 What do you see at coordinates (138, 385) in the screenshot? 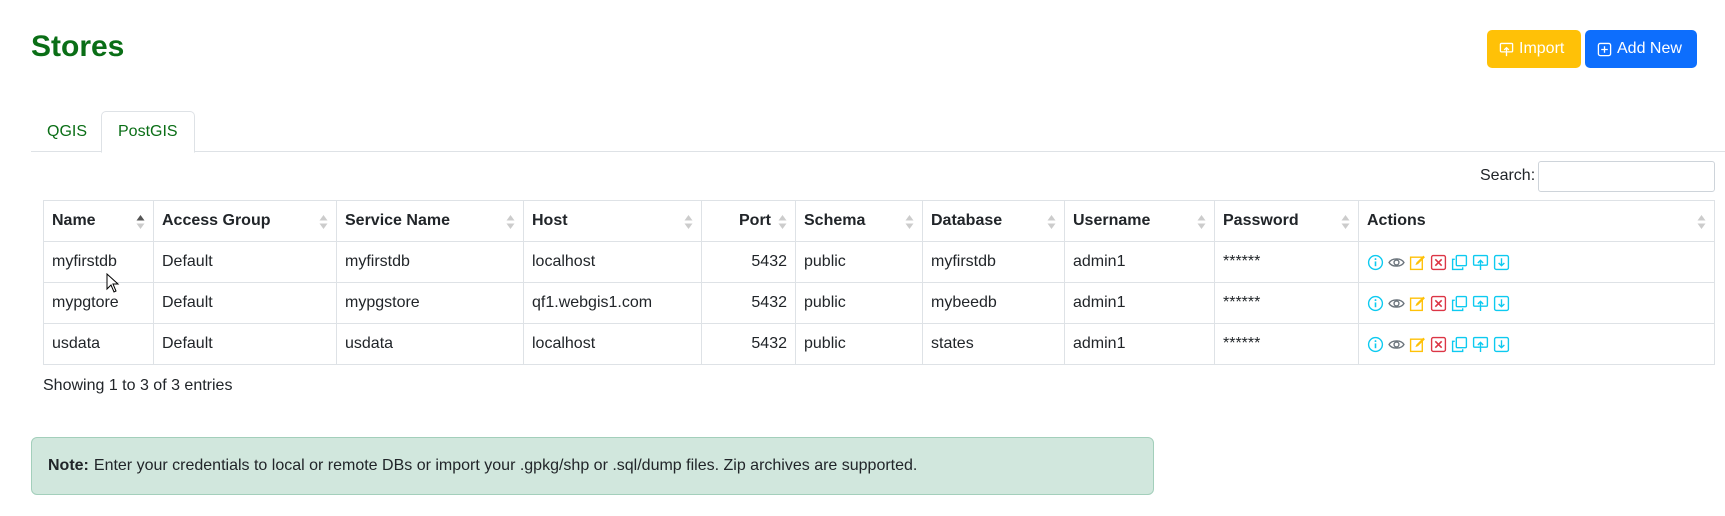
I see `table-info: Showing 1 to 3 of 3 entries` at bounding box center [138, 385].